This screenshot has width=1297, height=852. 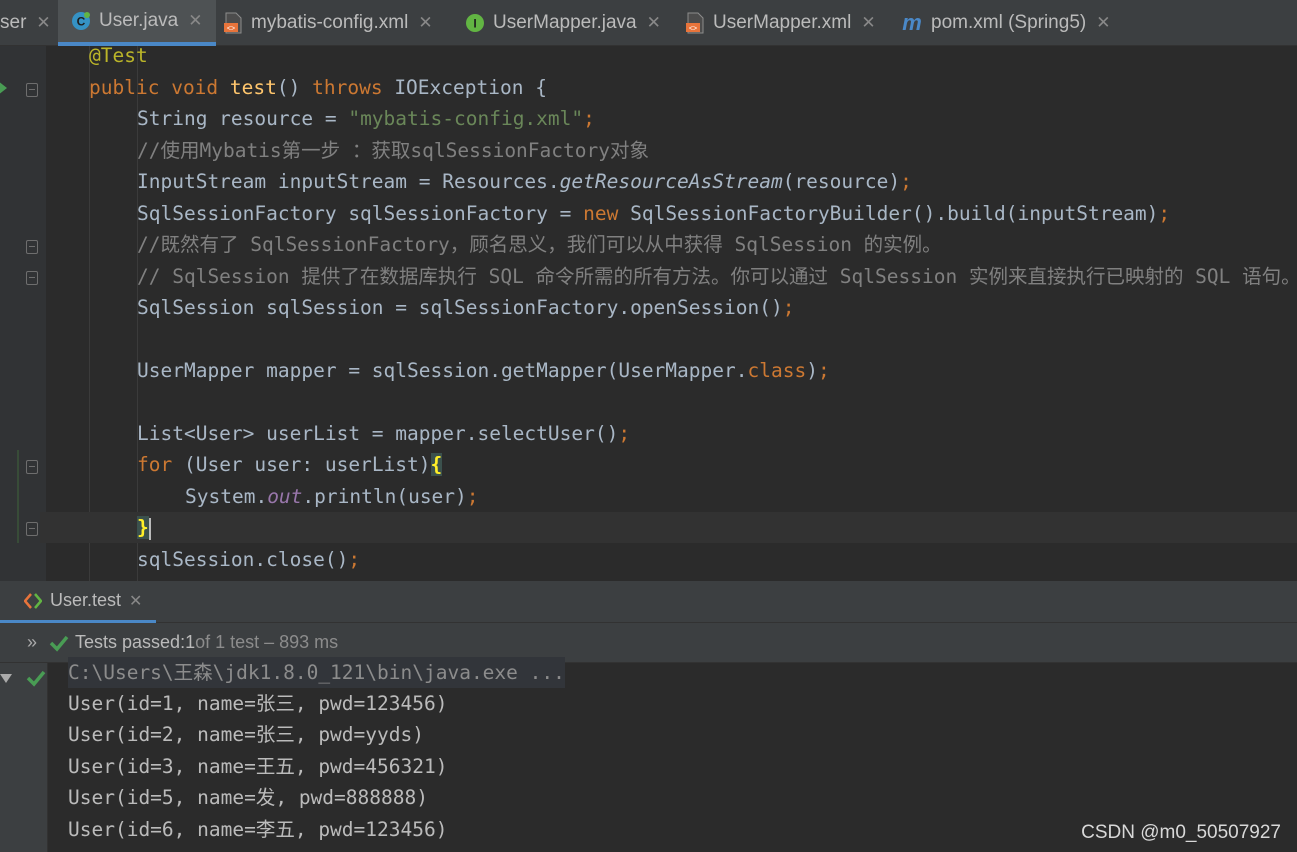 I want to click on tests-passed-count: 1, so click(x=190, y=642).